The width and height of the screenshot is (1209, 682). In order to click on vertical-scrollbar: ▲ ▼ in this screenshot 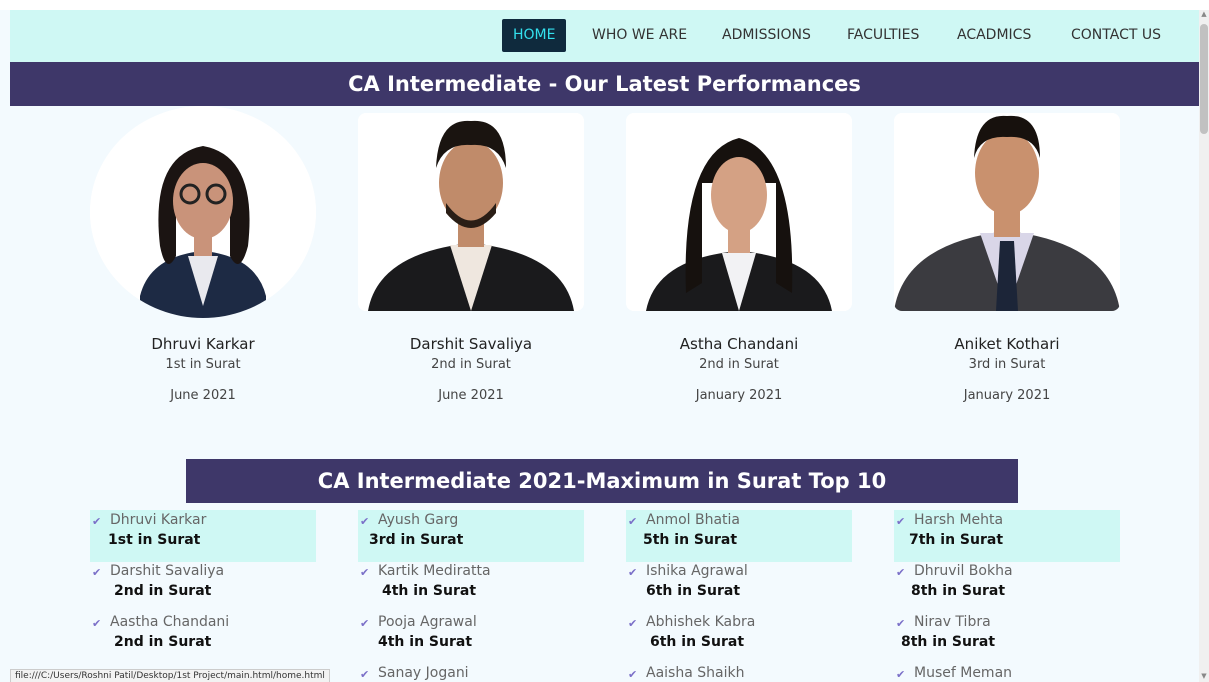, I will do `click(1204, 346)`.